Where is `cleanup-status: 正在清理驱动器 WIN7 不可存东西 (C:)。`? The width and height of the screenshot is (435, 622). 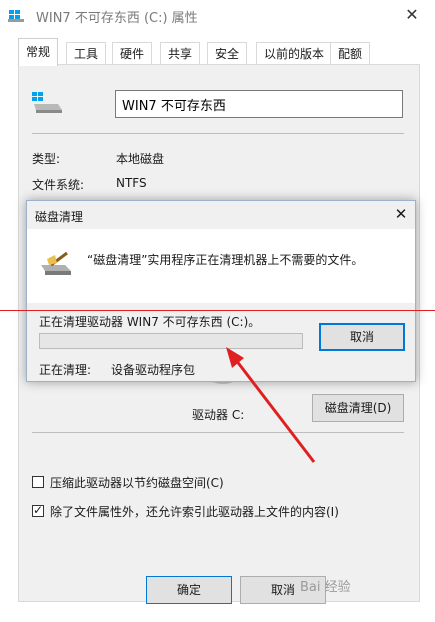
cleanup-status: 正在清理驱动器 WIN7 不可存东西 (C:)。 is located at coordinates (150, 322).